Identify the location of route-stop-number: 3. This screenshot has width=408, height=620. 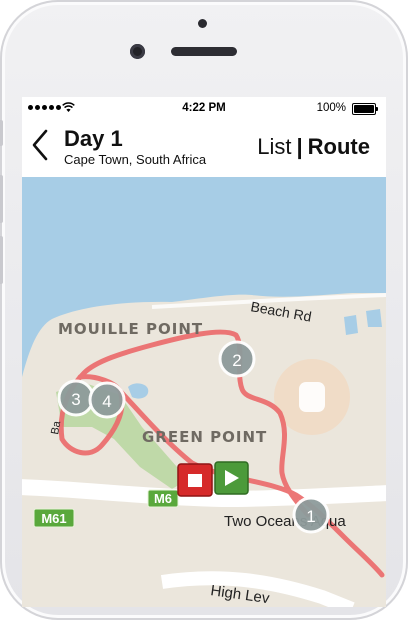
(75, 399).